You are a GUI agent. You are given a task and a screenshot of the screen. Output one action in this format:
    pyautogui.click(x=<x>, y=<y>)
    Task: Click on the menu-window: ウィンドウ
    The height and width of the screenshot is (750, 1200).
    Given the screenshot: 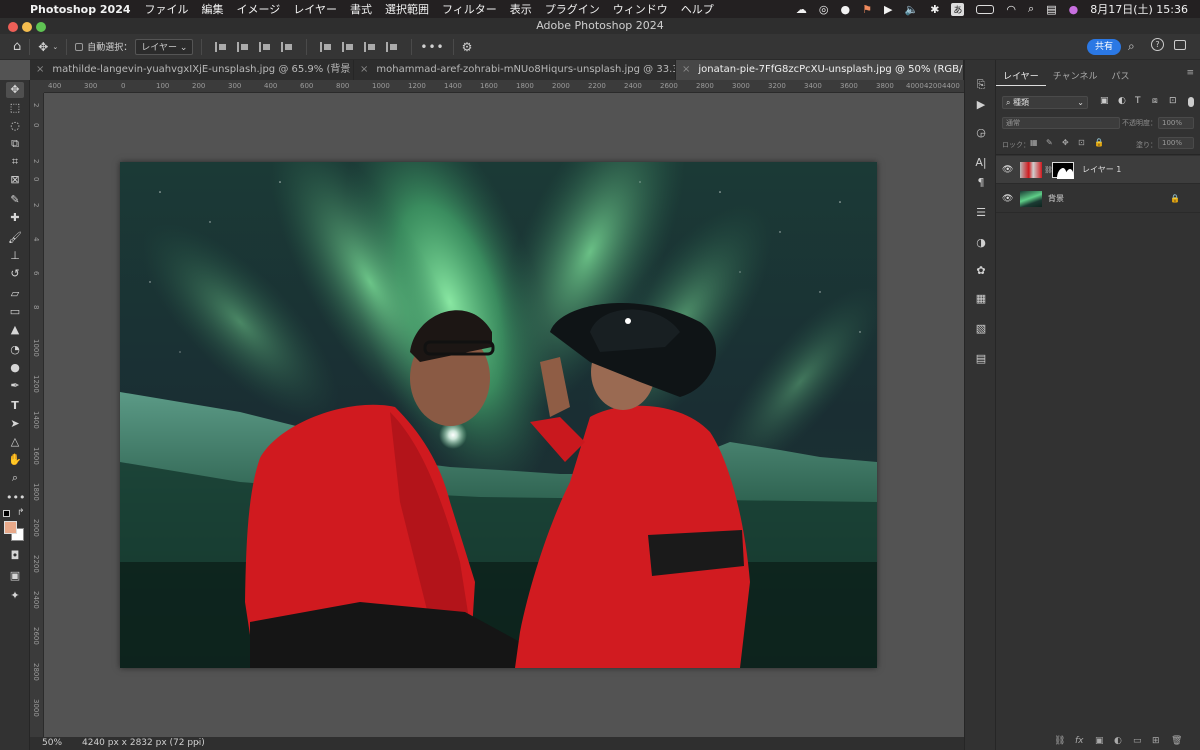 What is the action you would take?
    pyautogui.click(x=640, y=9)
    